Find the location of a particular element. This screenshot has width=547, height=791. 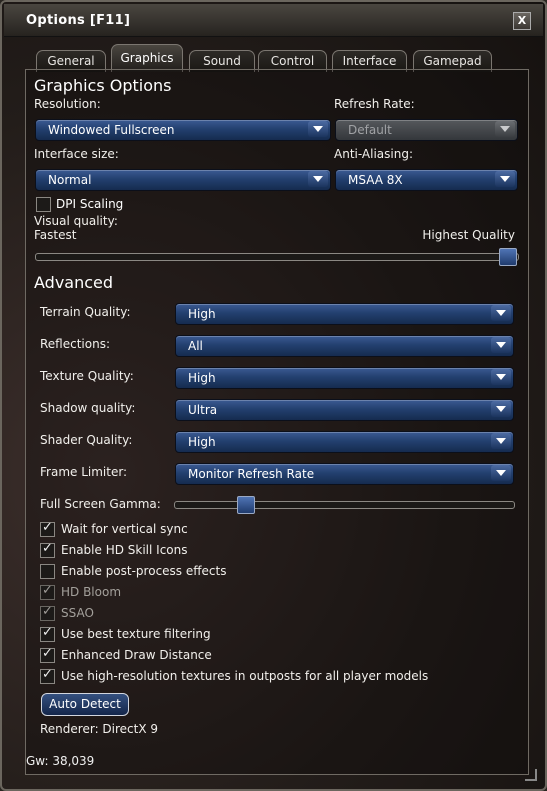

texture-quality-value: High is located at coordinates (202, 378).